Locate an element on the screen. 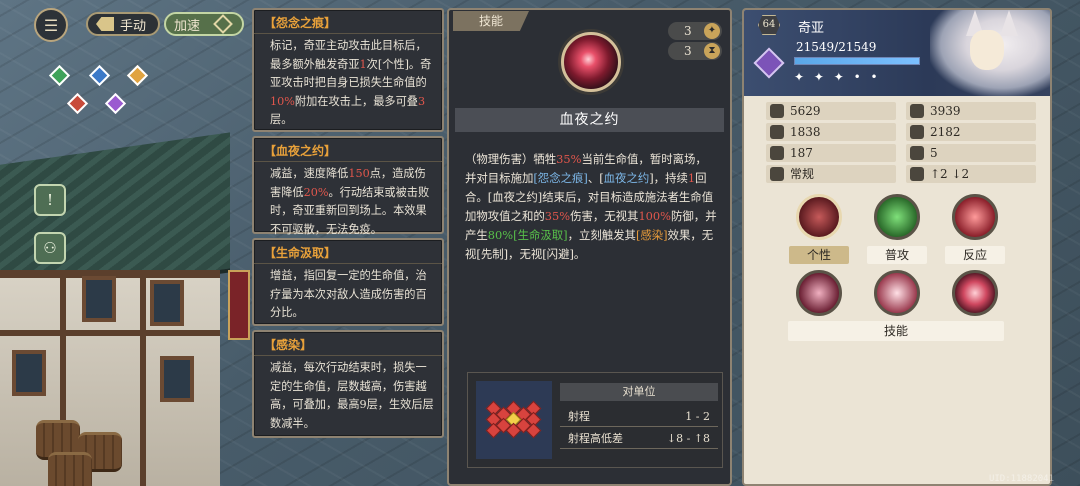 This screenshot has width=1080, height=486. manual-icon is located at coordinates (105, 24).